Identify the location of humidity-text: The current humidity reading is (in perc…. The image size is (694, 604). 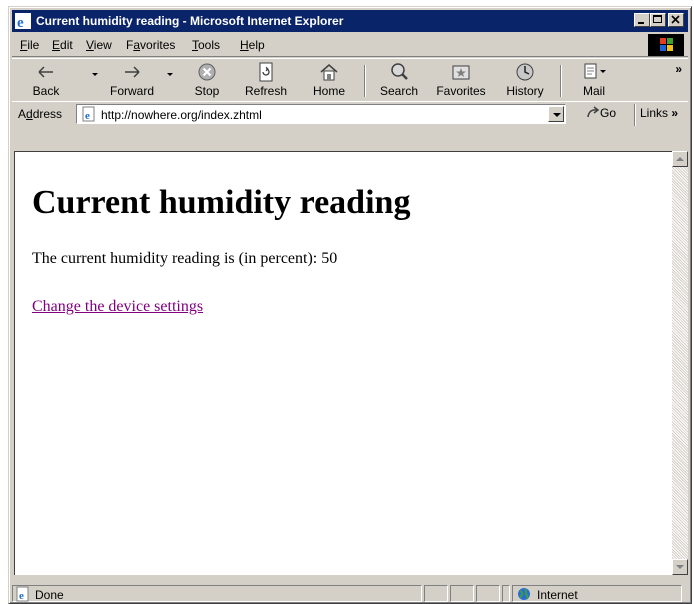
(185, 258).